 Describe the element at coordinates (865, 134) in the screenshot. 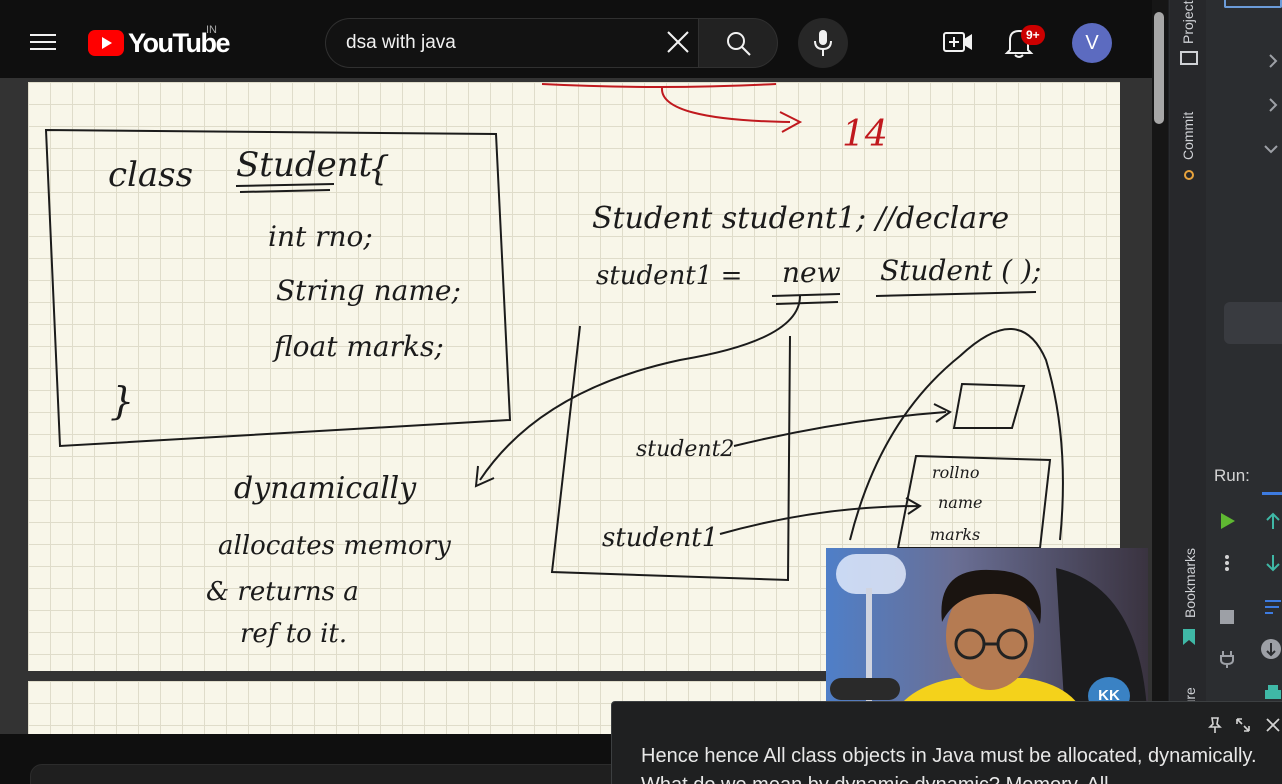

I see `red-number: 14` at that location.